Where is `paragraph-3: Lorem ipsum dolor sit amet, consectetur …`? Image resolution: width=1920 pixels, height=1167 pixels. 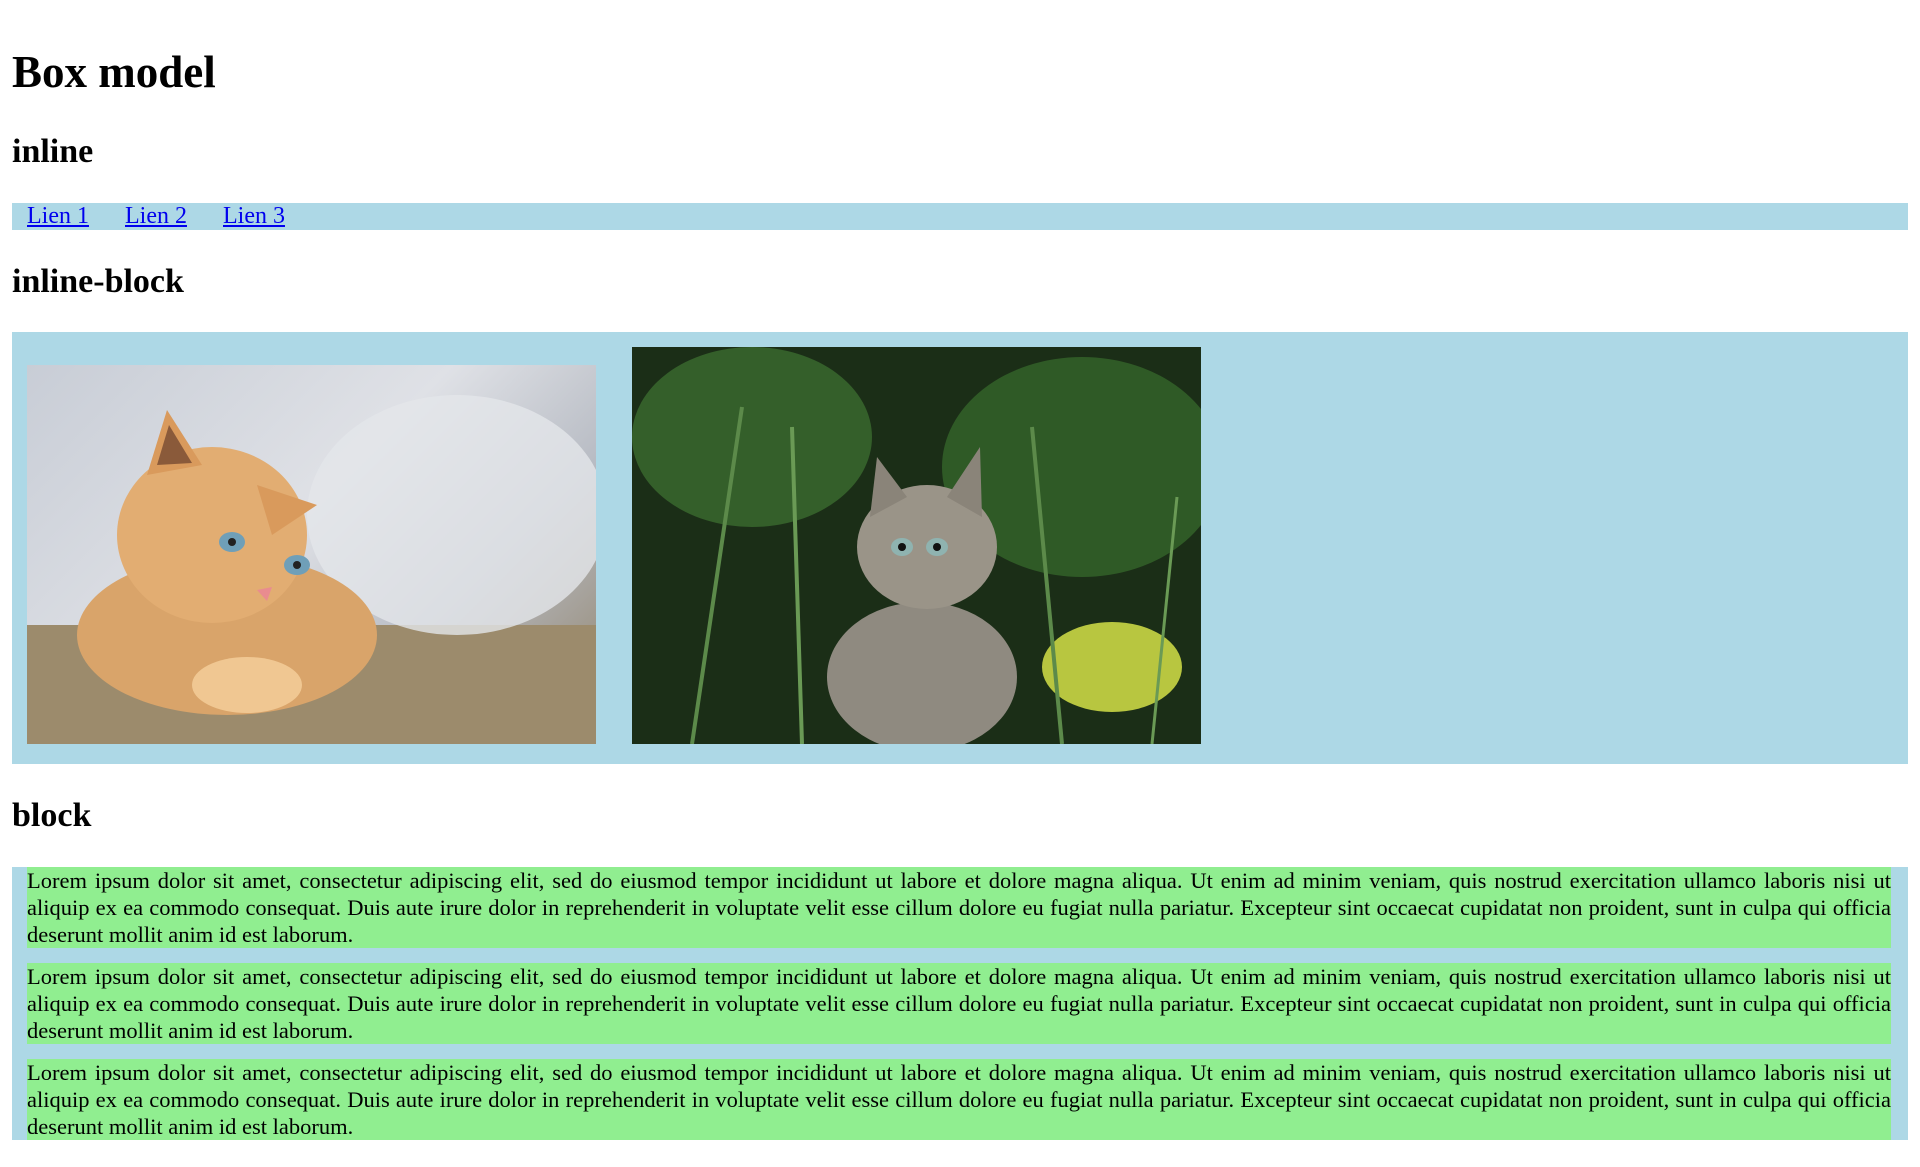 paragraph-3: Lorem ipsum dolor sit amet, consectetur … is located at coordinates (959, 1099).